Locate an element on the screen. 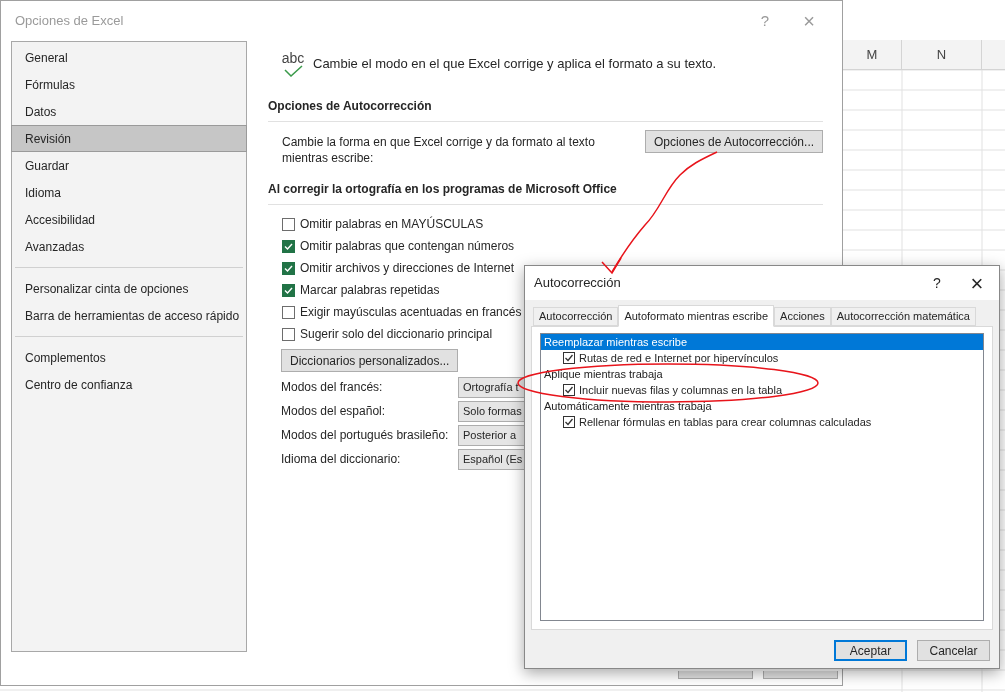 The width and height of the screenshot is (1005, 692). tab: Autoformato mientras escribe is located at coordinates (696, 316).